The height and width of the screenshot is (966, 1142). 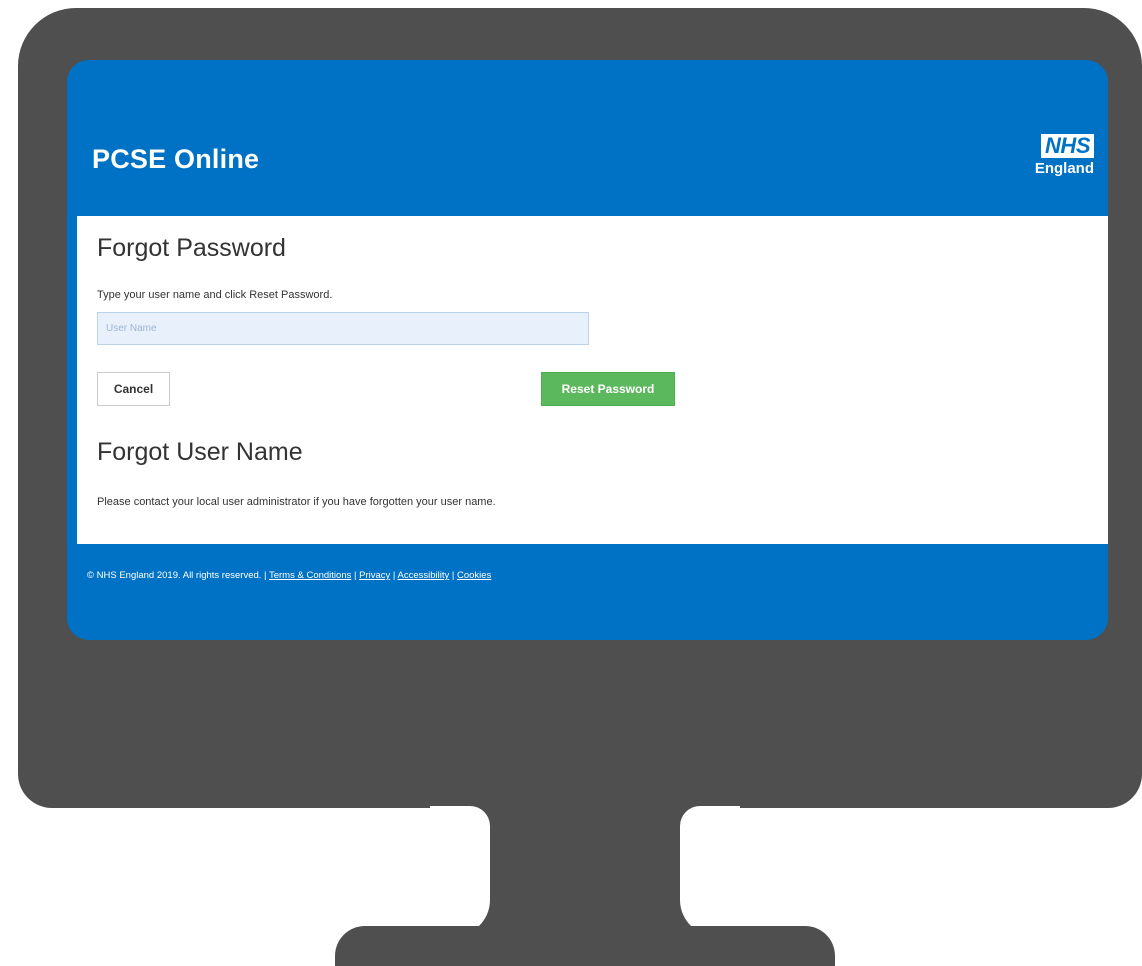 What do you see at coordinates (608, 389) in the screenshot?
I see `reset-password-button: Reset Password` at bounding box center [608, 389].